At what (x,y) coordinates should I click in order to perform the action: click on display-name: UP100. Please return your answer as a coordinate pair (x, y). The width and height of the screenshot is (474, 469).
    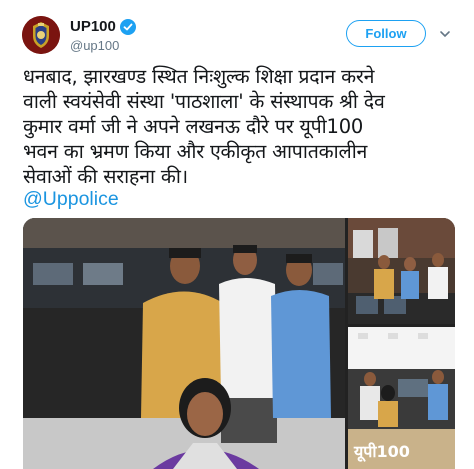
    Looking at the image, I should click on (93, 26).